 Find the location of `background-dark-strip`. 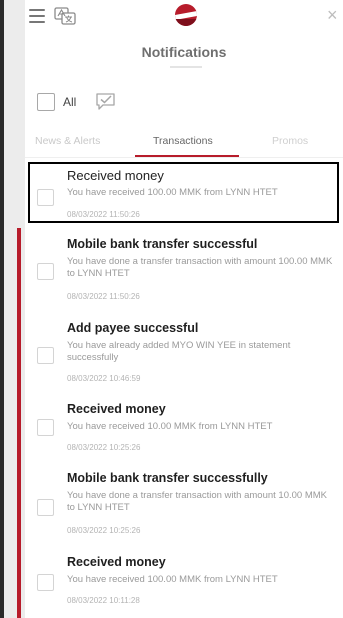

background-dark-strip is located at coordinates (2, 309).